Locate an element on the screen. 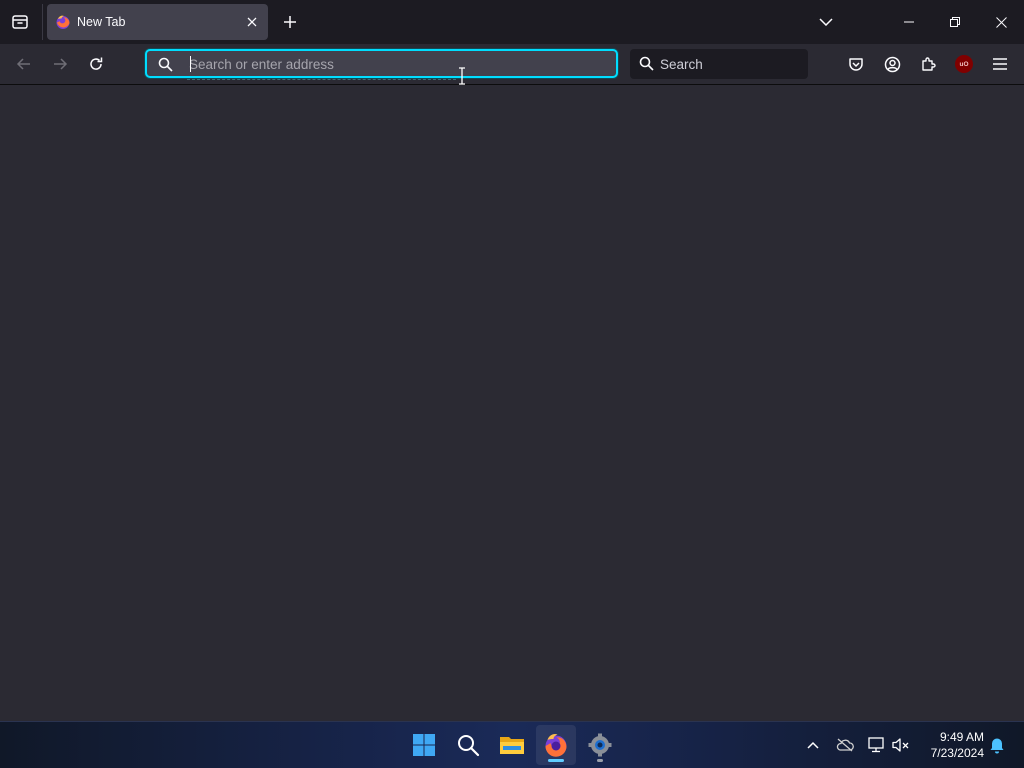  active-app-indicator is located at coordinates (556, 760).